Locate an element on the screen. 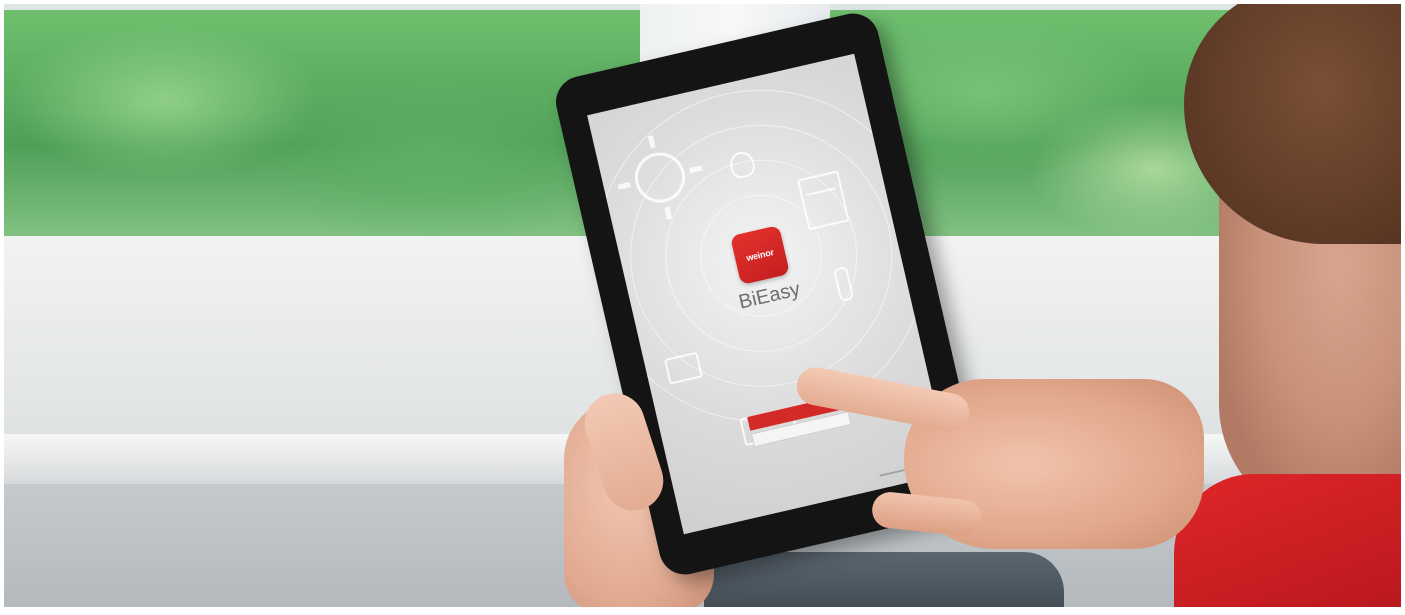 The image size is (1405, 615). app-logo-text: weinor is located at coordinates (760, 255).